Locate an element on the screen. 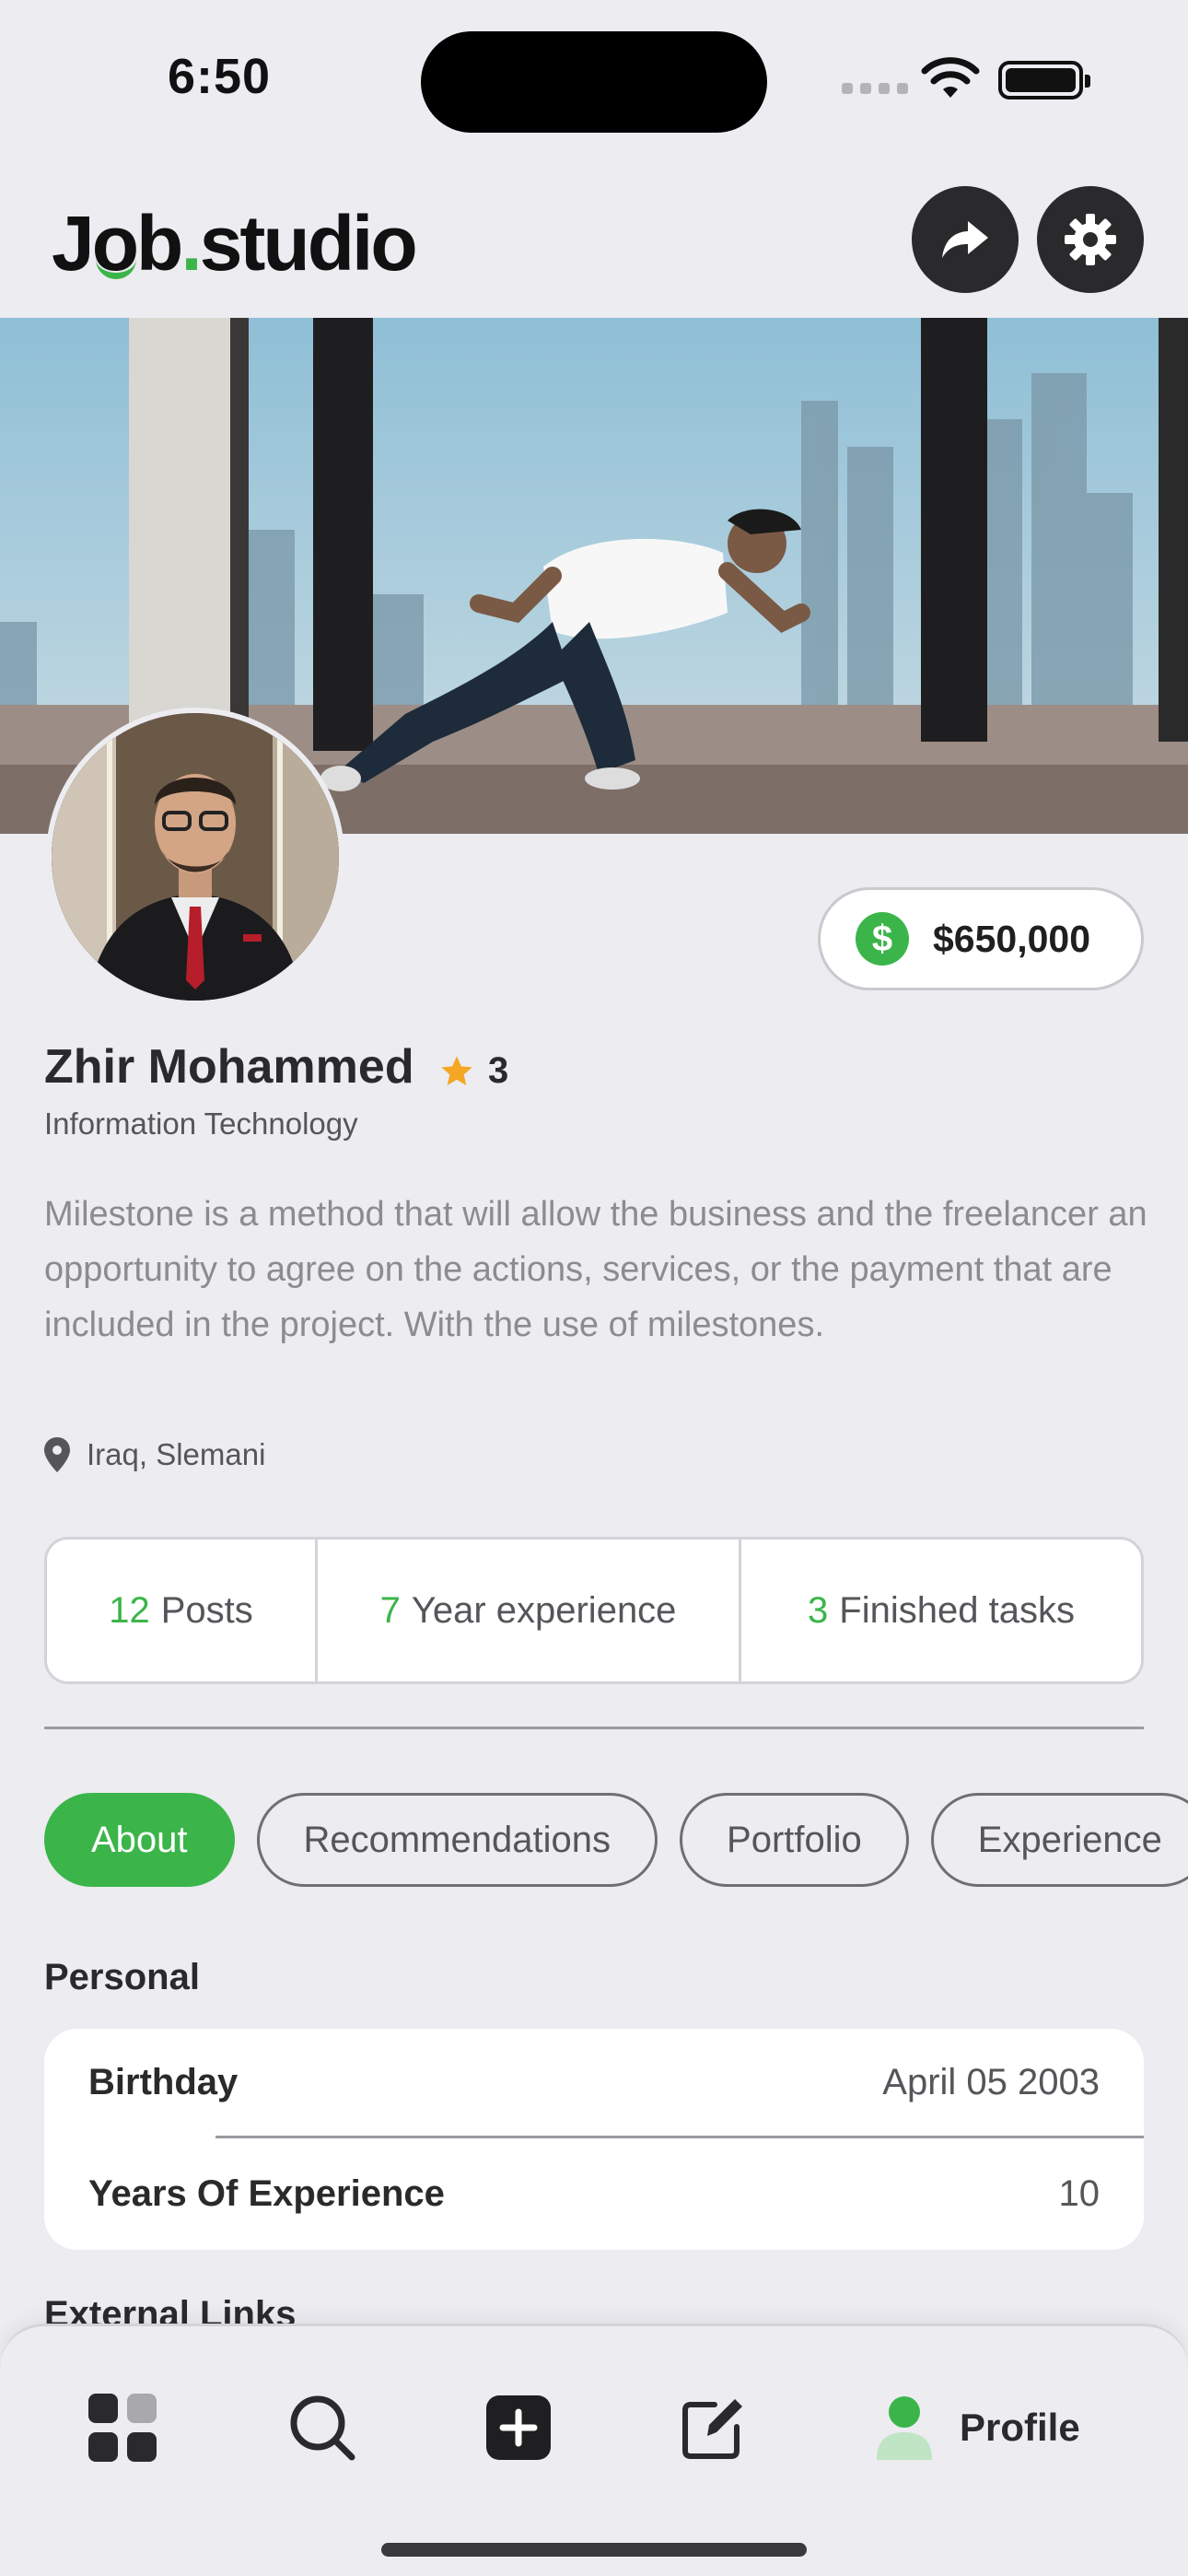 The image size is (1188, 2576). dynamic-island is located at coordinates (594, 82).